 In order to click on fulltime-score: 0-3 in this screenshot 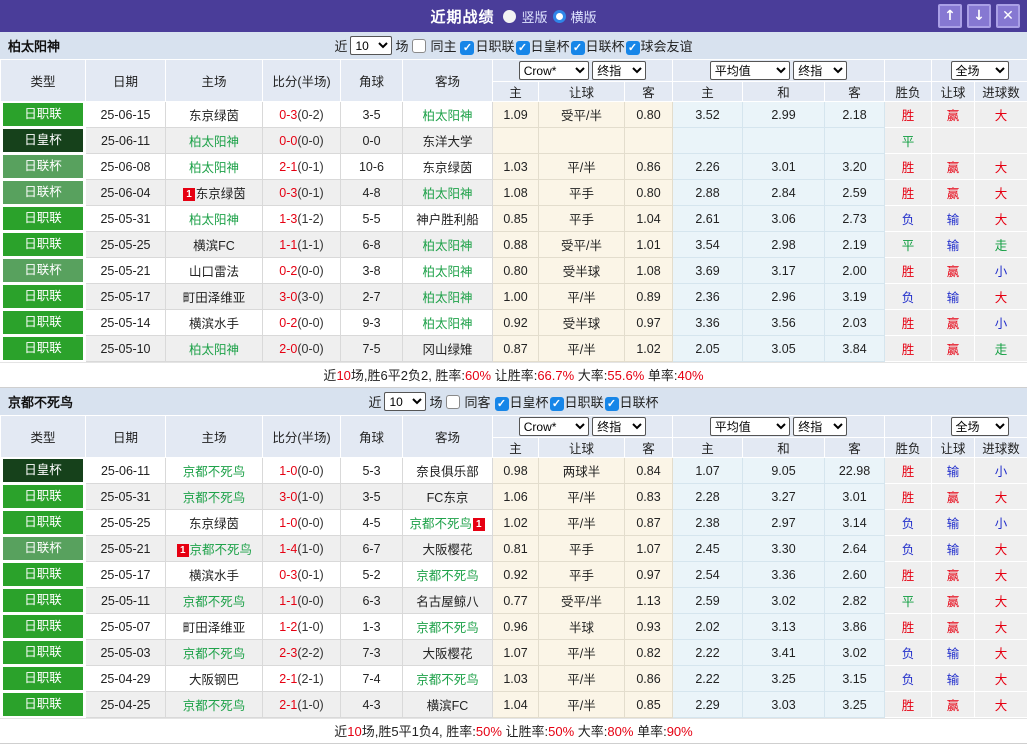, I will do `click(288, 115)`.